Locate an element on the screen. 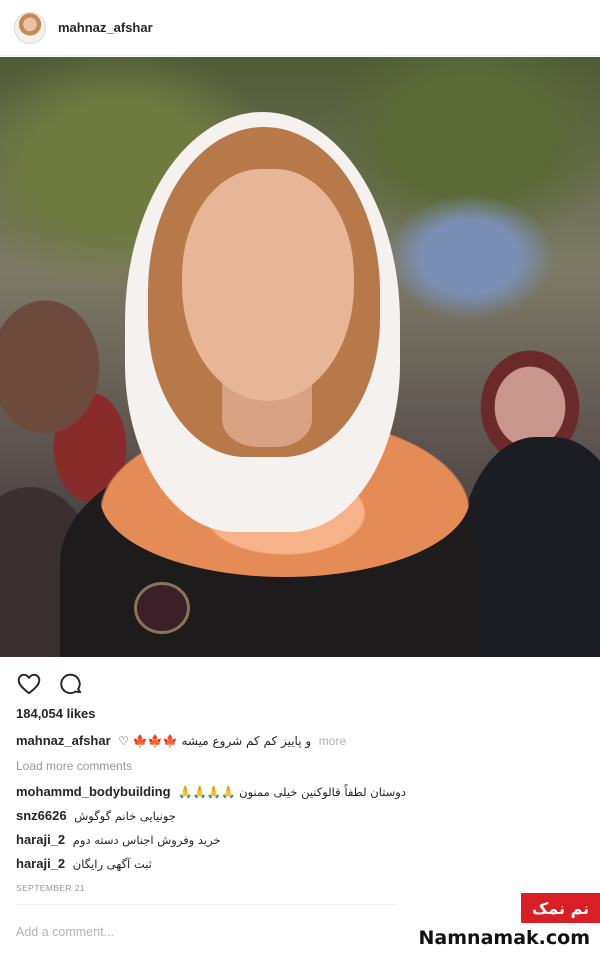 The image size is (600, 955). comment-text: ثبت آگهی رایگان is located at coordinates (112, 864).